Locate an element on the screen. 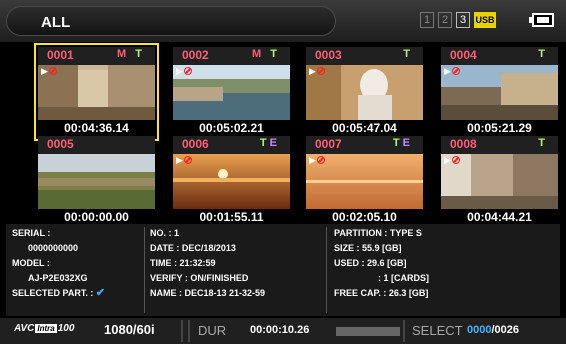 The width and height of the screenshot is (566, 344). clip-number: 0005 is located at coordinates (60, 144).